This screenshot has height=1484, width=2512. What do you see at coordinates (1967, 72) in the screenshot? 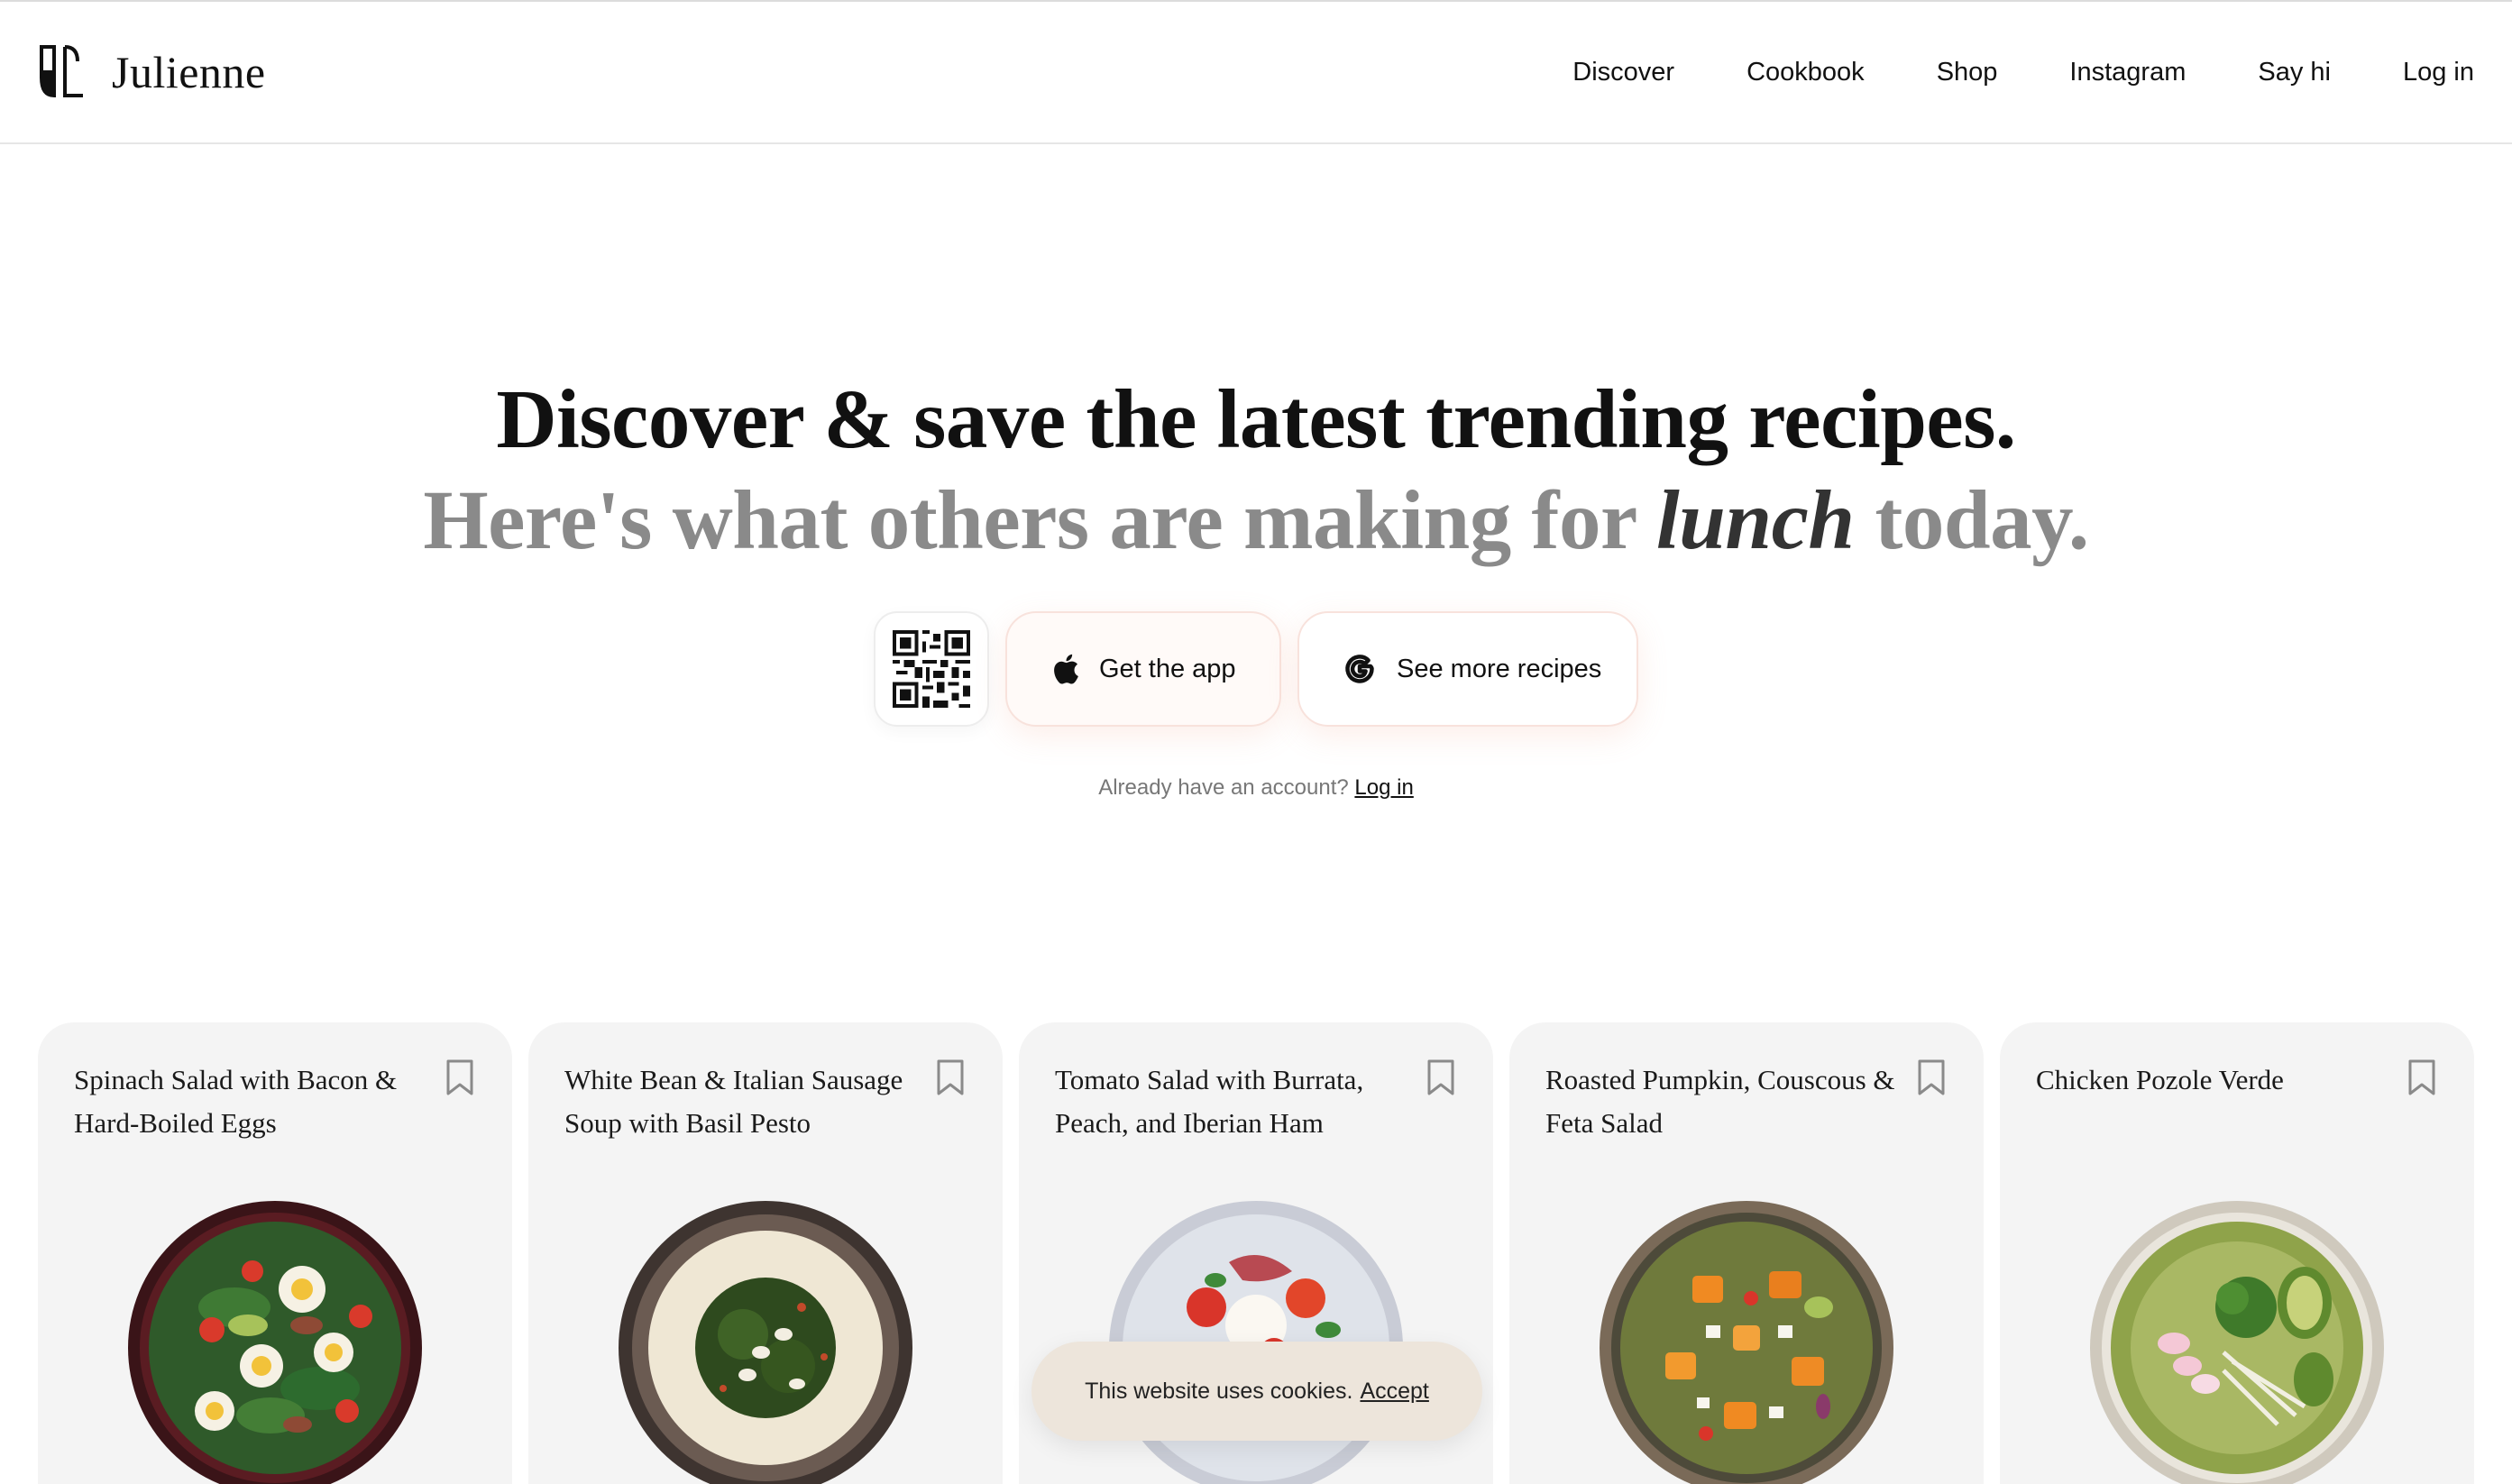
I see `nav-shop: Shop` at bounding box center [1967, 72].